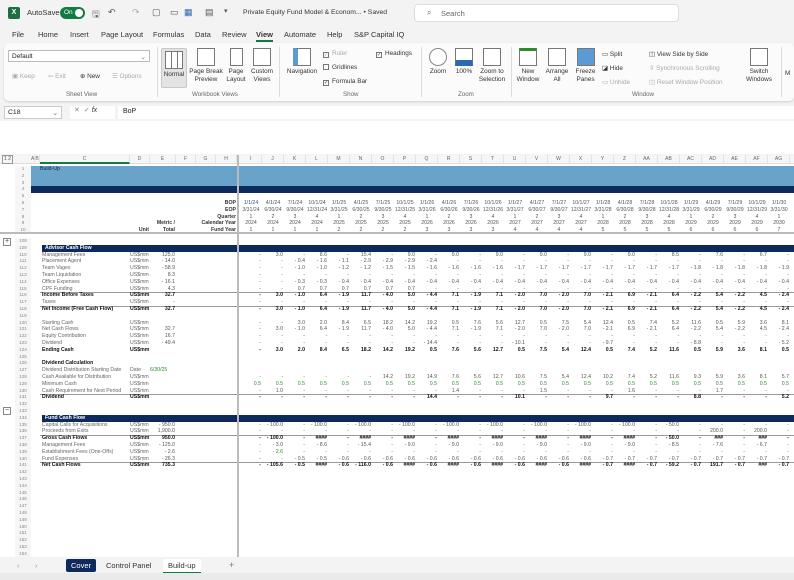 Image resolution: width=794 pixels, height=580 pixels. I want to click on header-label: EOP, so click(206, 210).